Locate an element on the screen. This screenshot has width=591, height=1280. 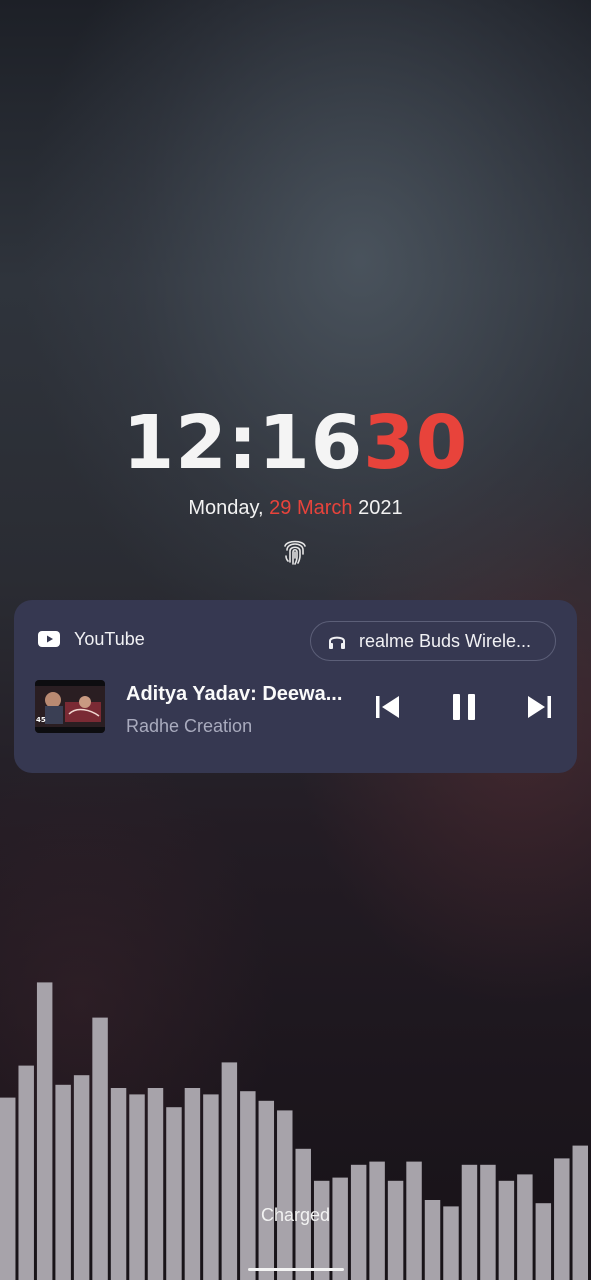
clock-seconds: 30 is located at coordinates (416, 443).